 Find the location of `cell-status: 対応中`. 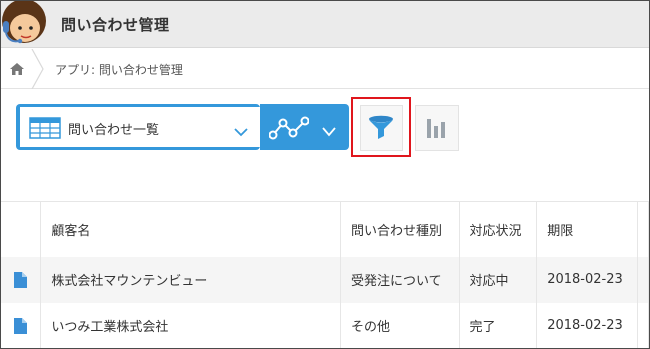

cell-status: 対応中 is located at coordinates (498, 279).